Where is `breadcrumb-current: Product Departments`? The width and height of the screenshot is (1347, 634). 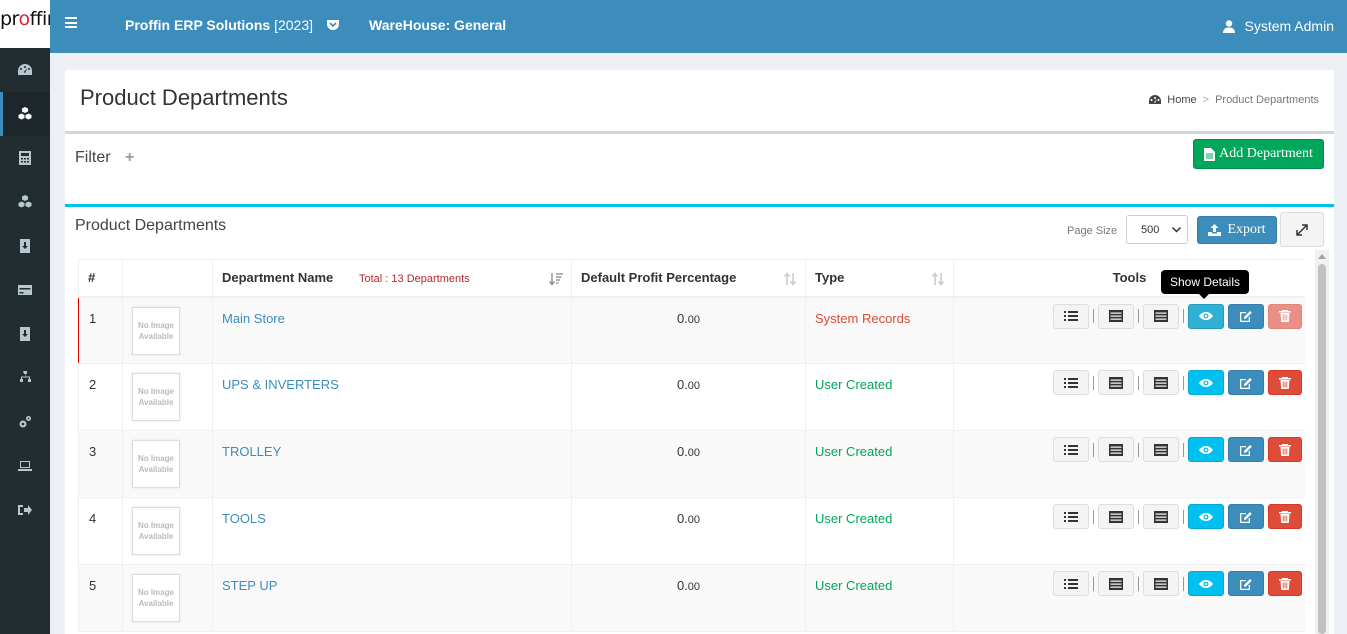 breadcrumb-current: Product Departments is located at coordinates (1267, 100).